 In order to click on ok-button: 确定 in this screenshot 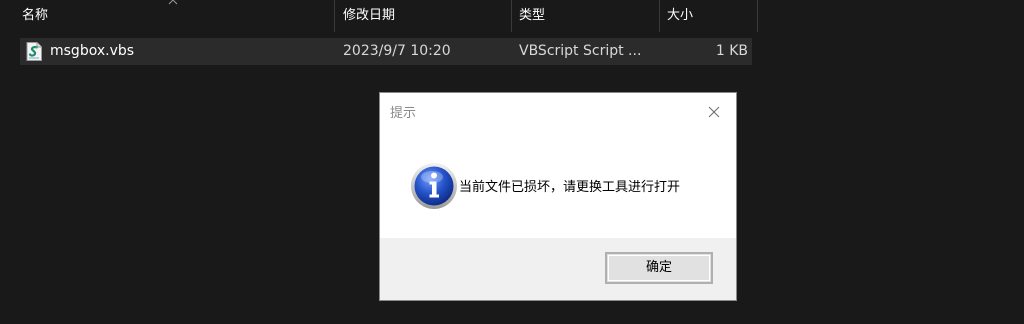, I will do `click(659, 268)`.